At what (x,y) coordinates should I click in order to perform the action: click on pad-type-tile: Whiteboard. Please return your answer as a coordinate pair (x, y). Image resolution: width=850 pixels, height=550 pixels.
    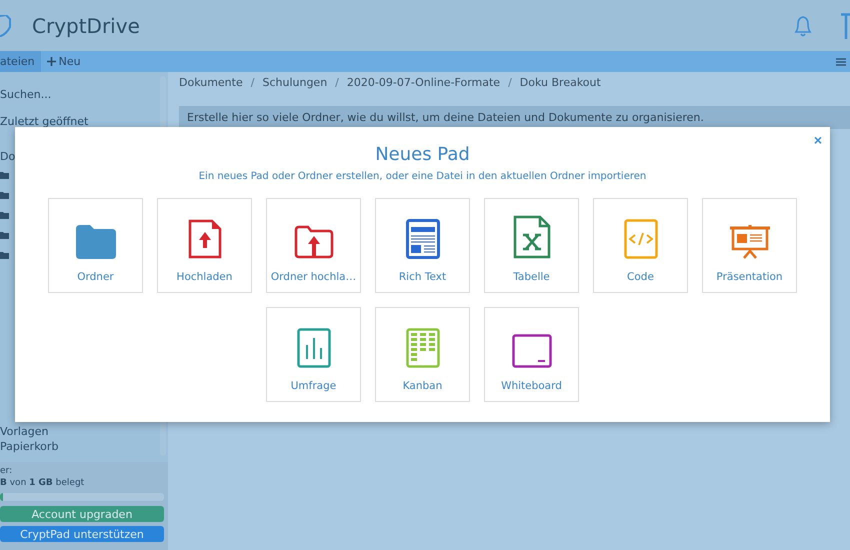
    Looking at the image, I should click on (531, 354).